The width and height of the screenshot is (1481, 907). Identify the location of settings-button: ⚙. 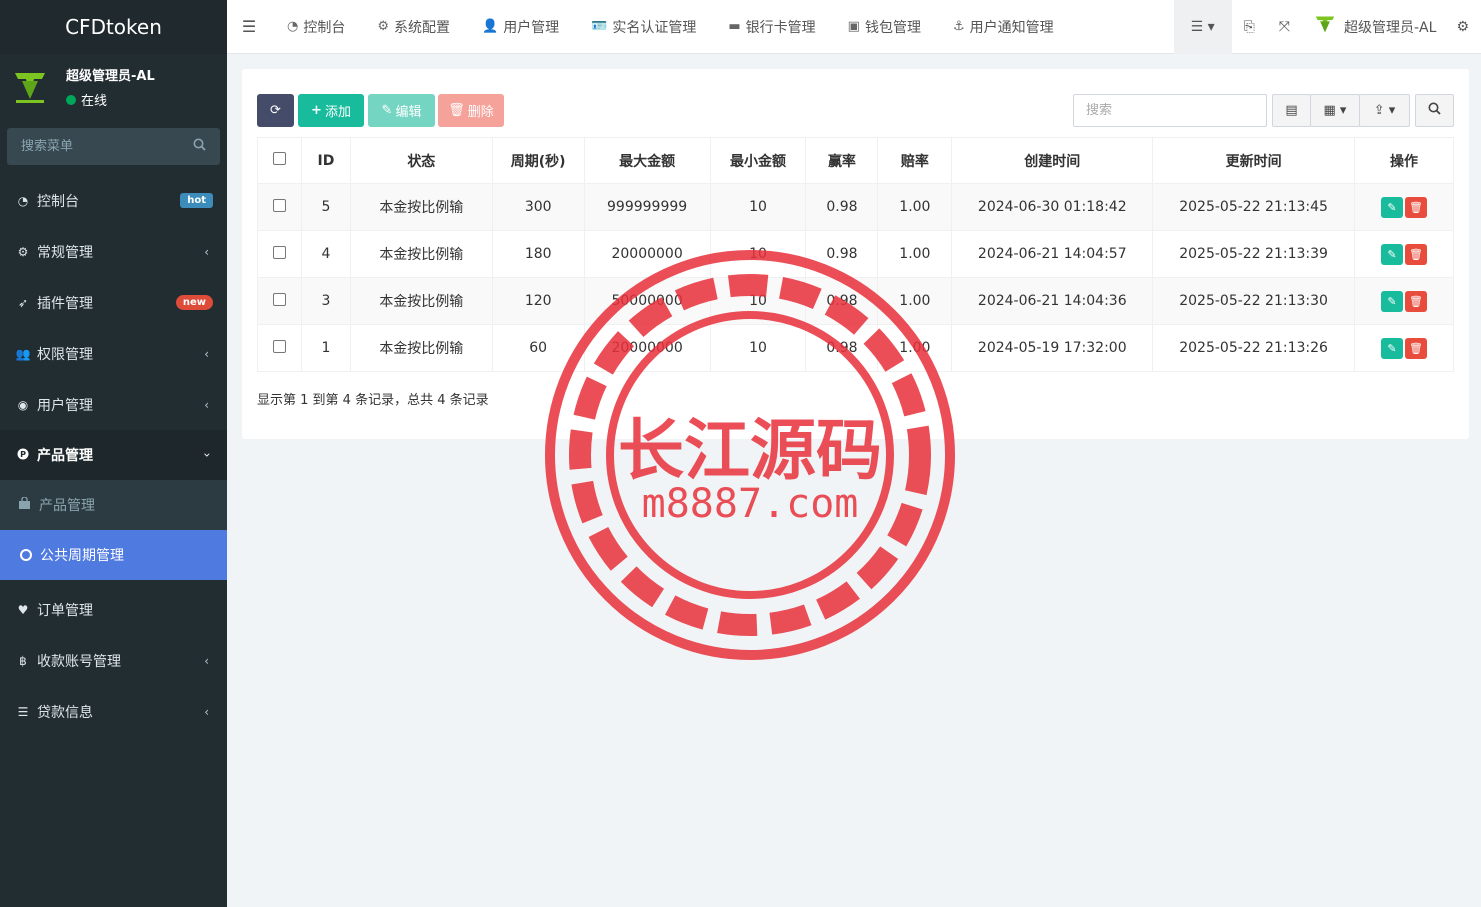
(1464, 27).